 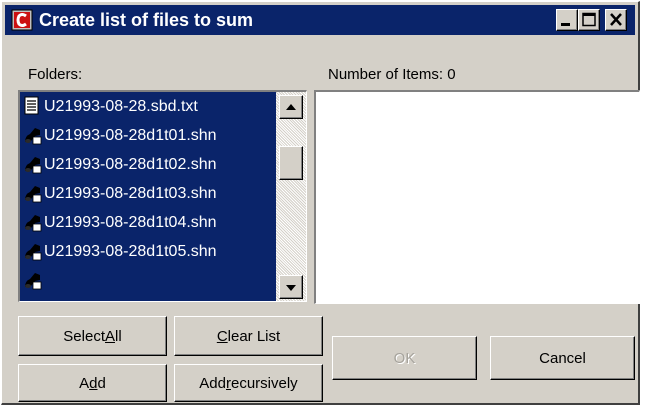 I want to click on text-file-icon, so click(x=31, y=105).